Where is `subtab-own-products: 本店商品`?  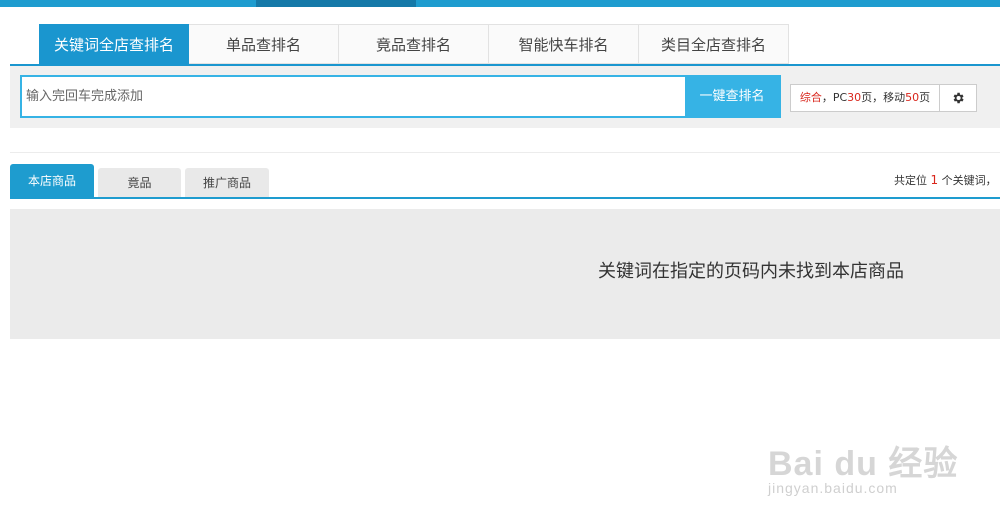 subtab-own-products: 本店商品 is located at coordinates (52, 181).